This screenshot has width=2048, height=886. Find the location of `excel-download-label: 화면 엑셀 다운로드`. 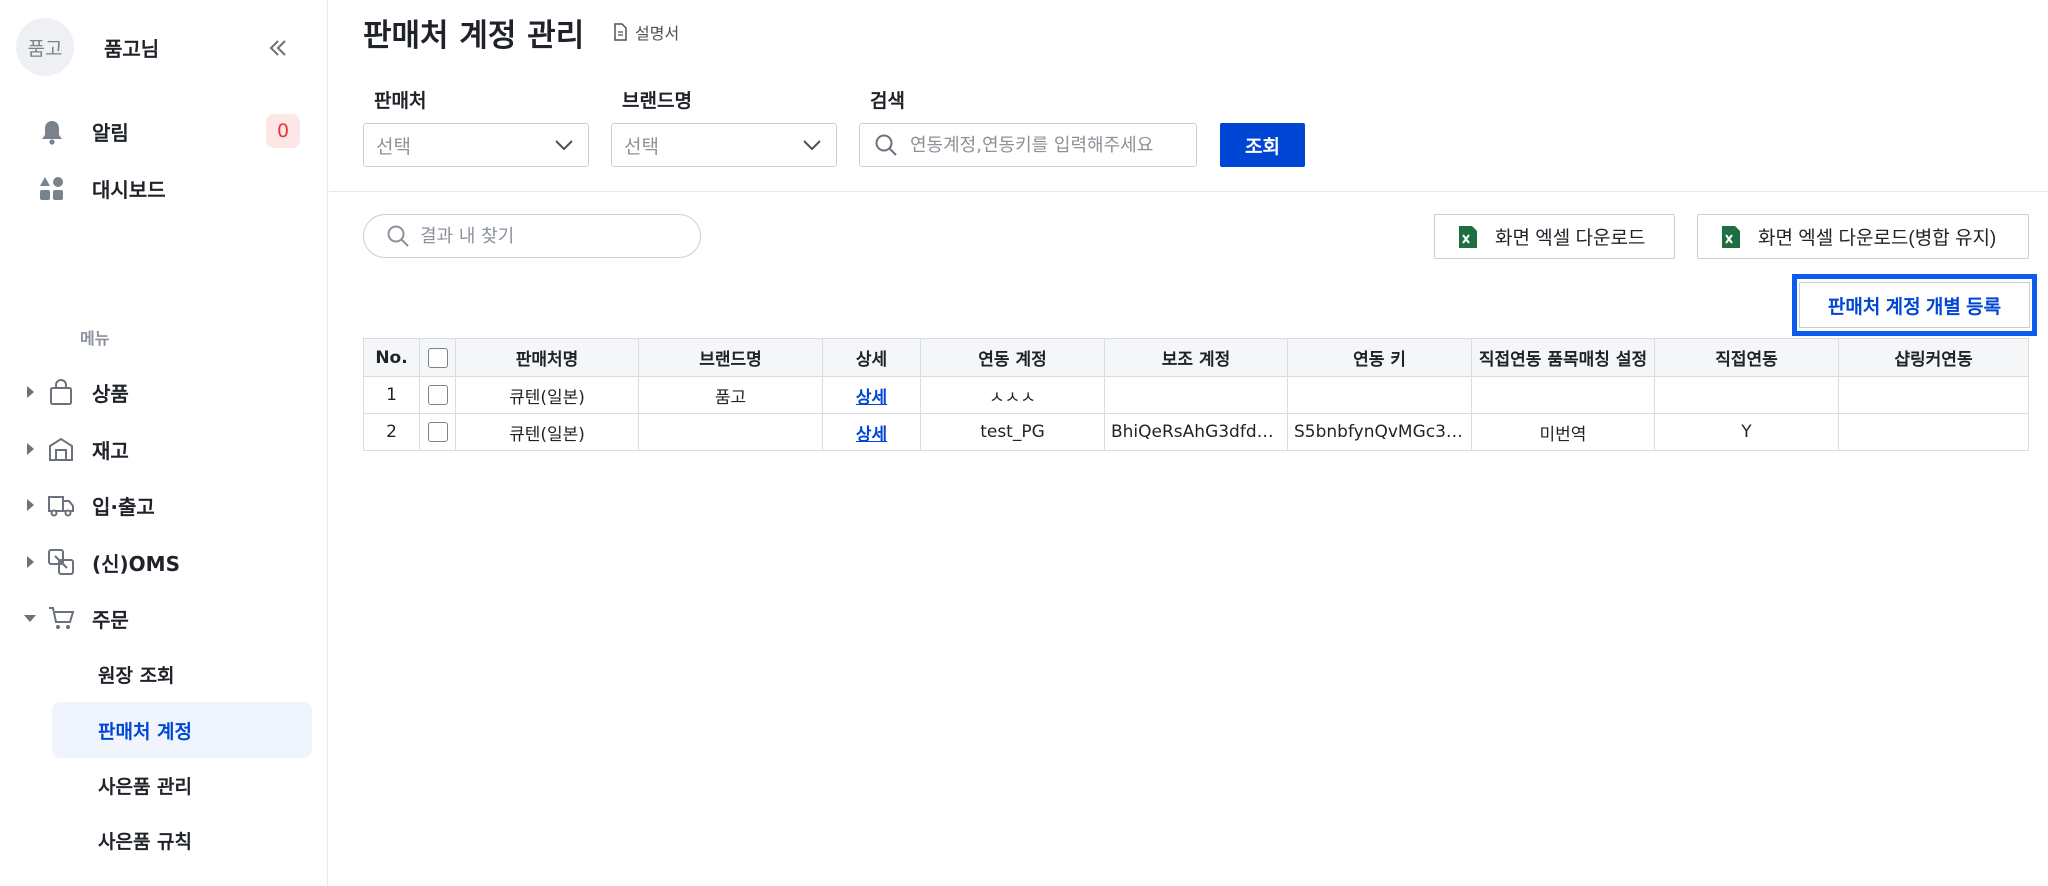

excel-download-label: 화면 엑셀 다운로드 is located at coordinates (1570, 238).